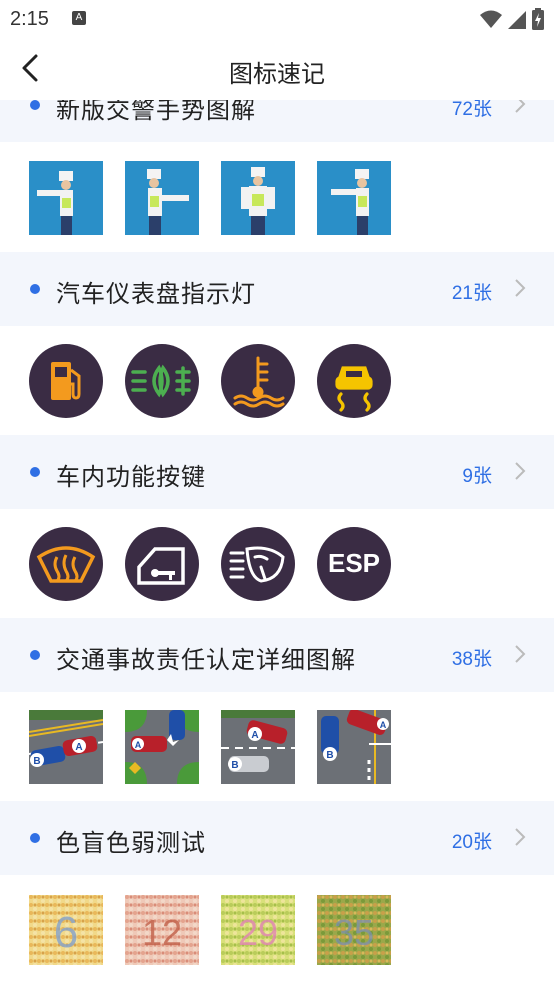 The height and width of the screenshot is (984, 554). What do you see at coordinates (471, 293) in the screenshot?
I see `section-count: 21张` at bounding box center [471, 293].